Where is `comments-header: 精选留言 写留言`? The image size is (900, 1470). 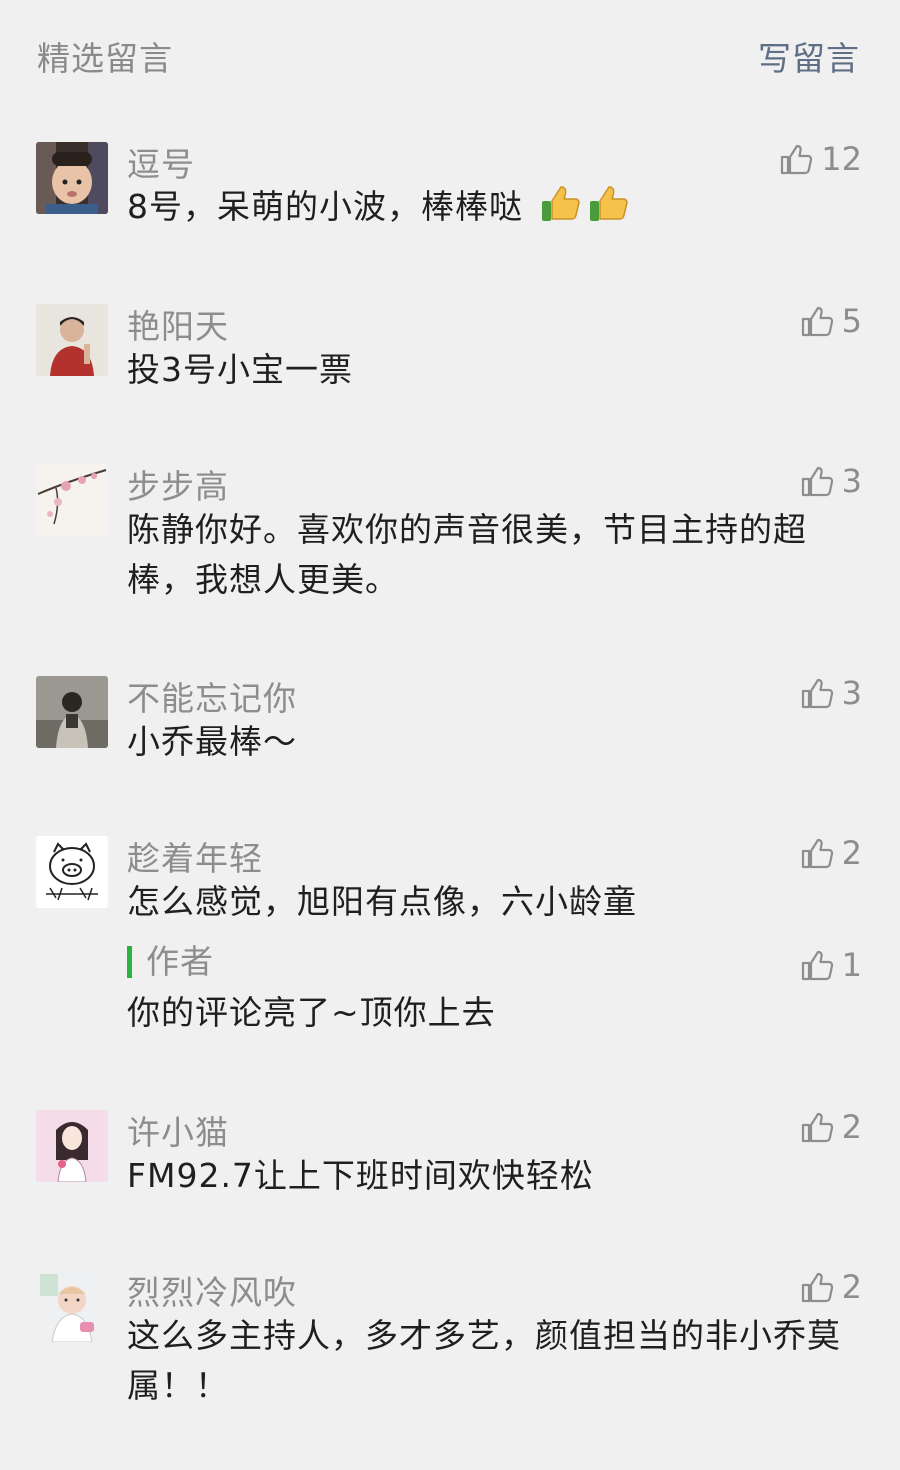
comments-header: 精选留言 写留言 is located at coordinates (450, 55).